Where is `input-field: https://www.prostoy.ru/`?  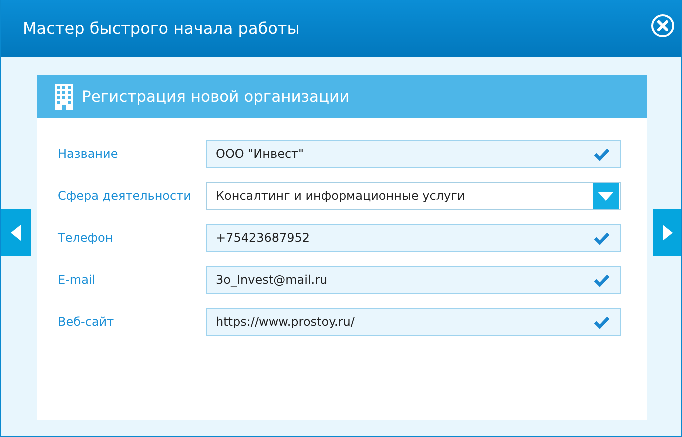 input-field: https://www.prostoy.ru/ is located at coordinates (413, 322).